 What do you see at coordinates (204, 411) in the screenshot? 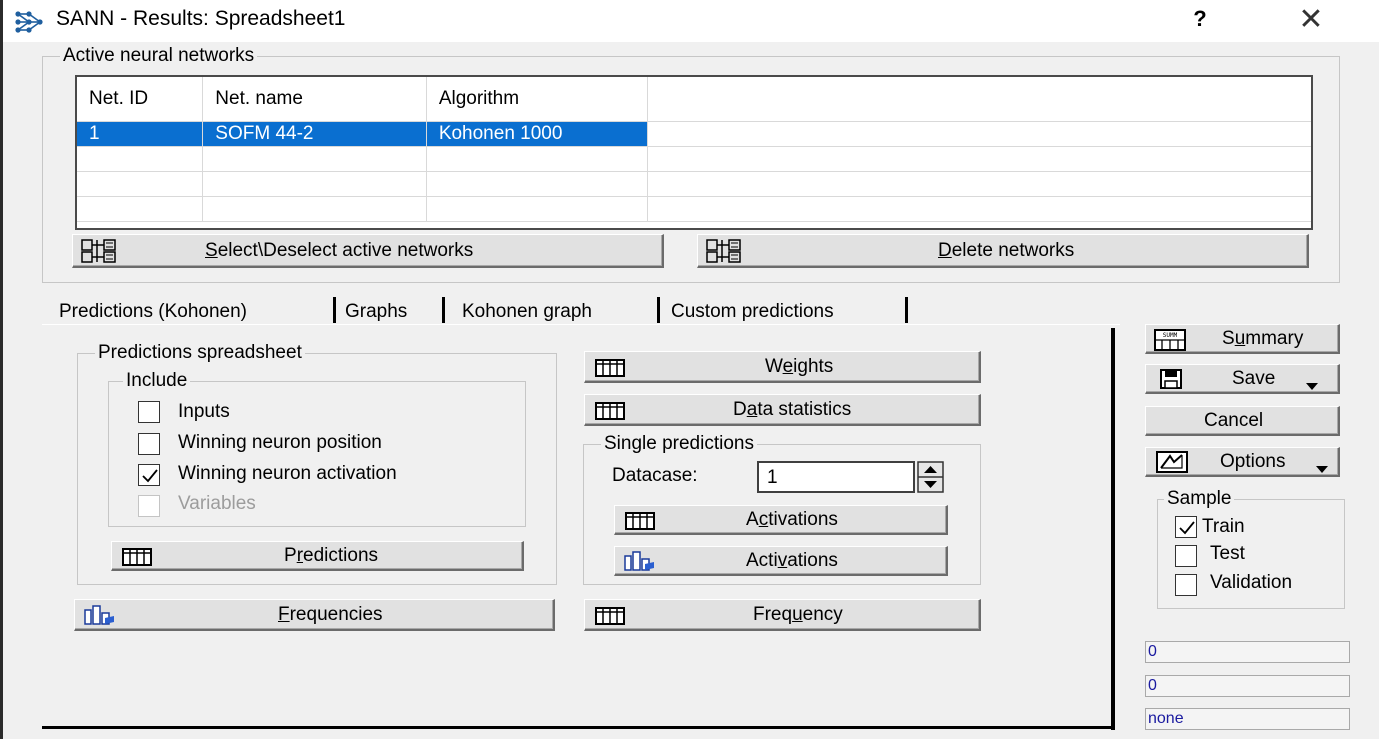
I see `inputs-label: Inputs` at bounding box center [204, 411].